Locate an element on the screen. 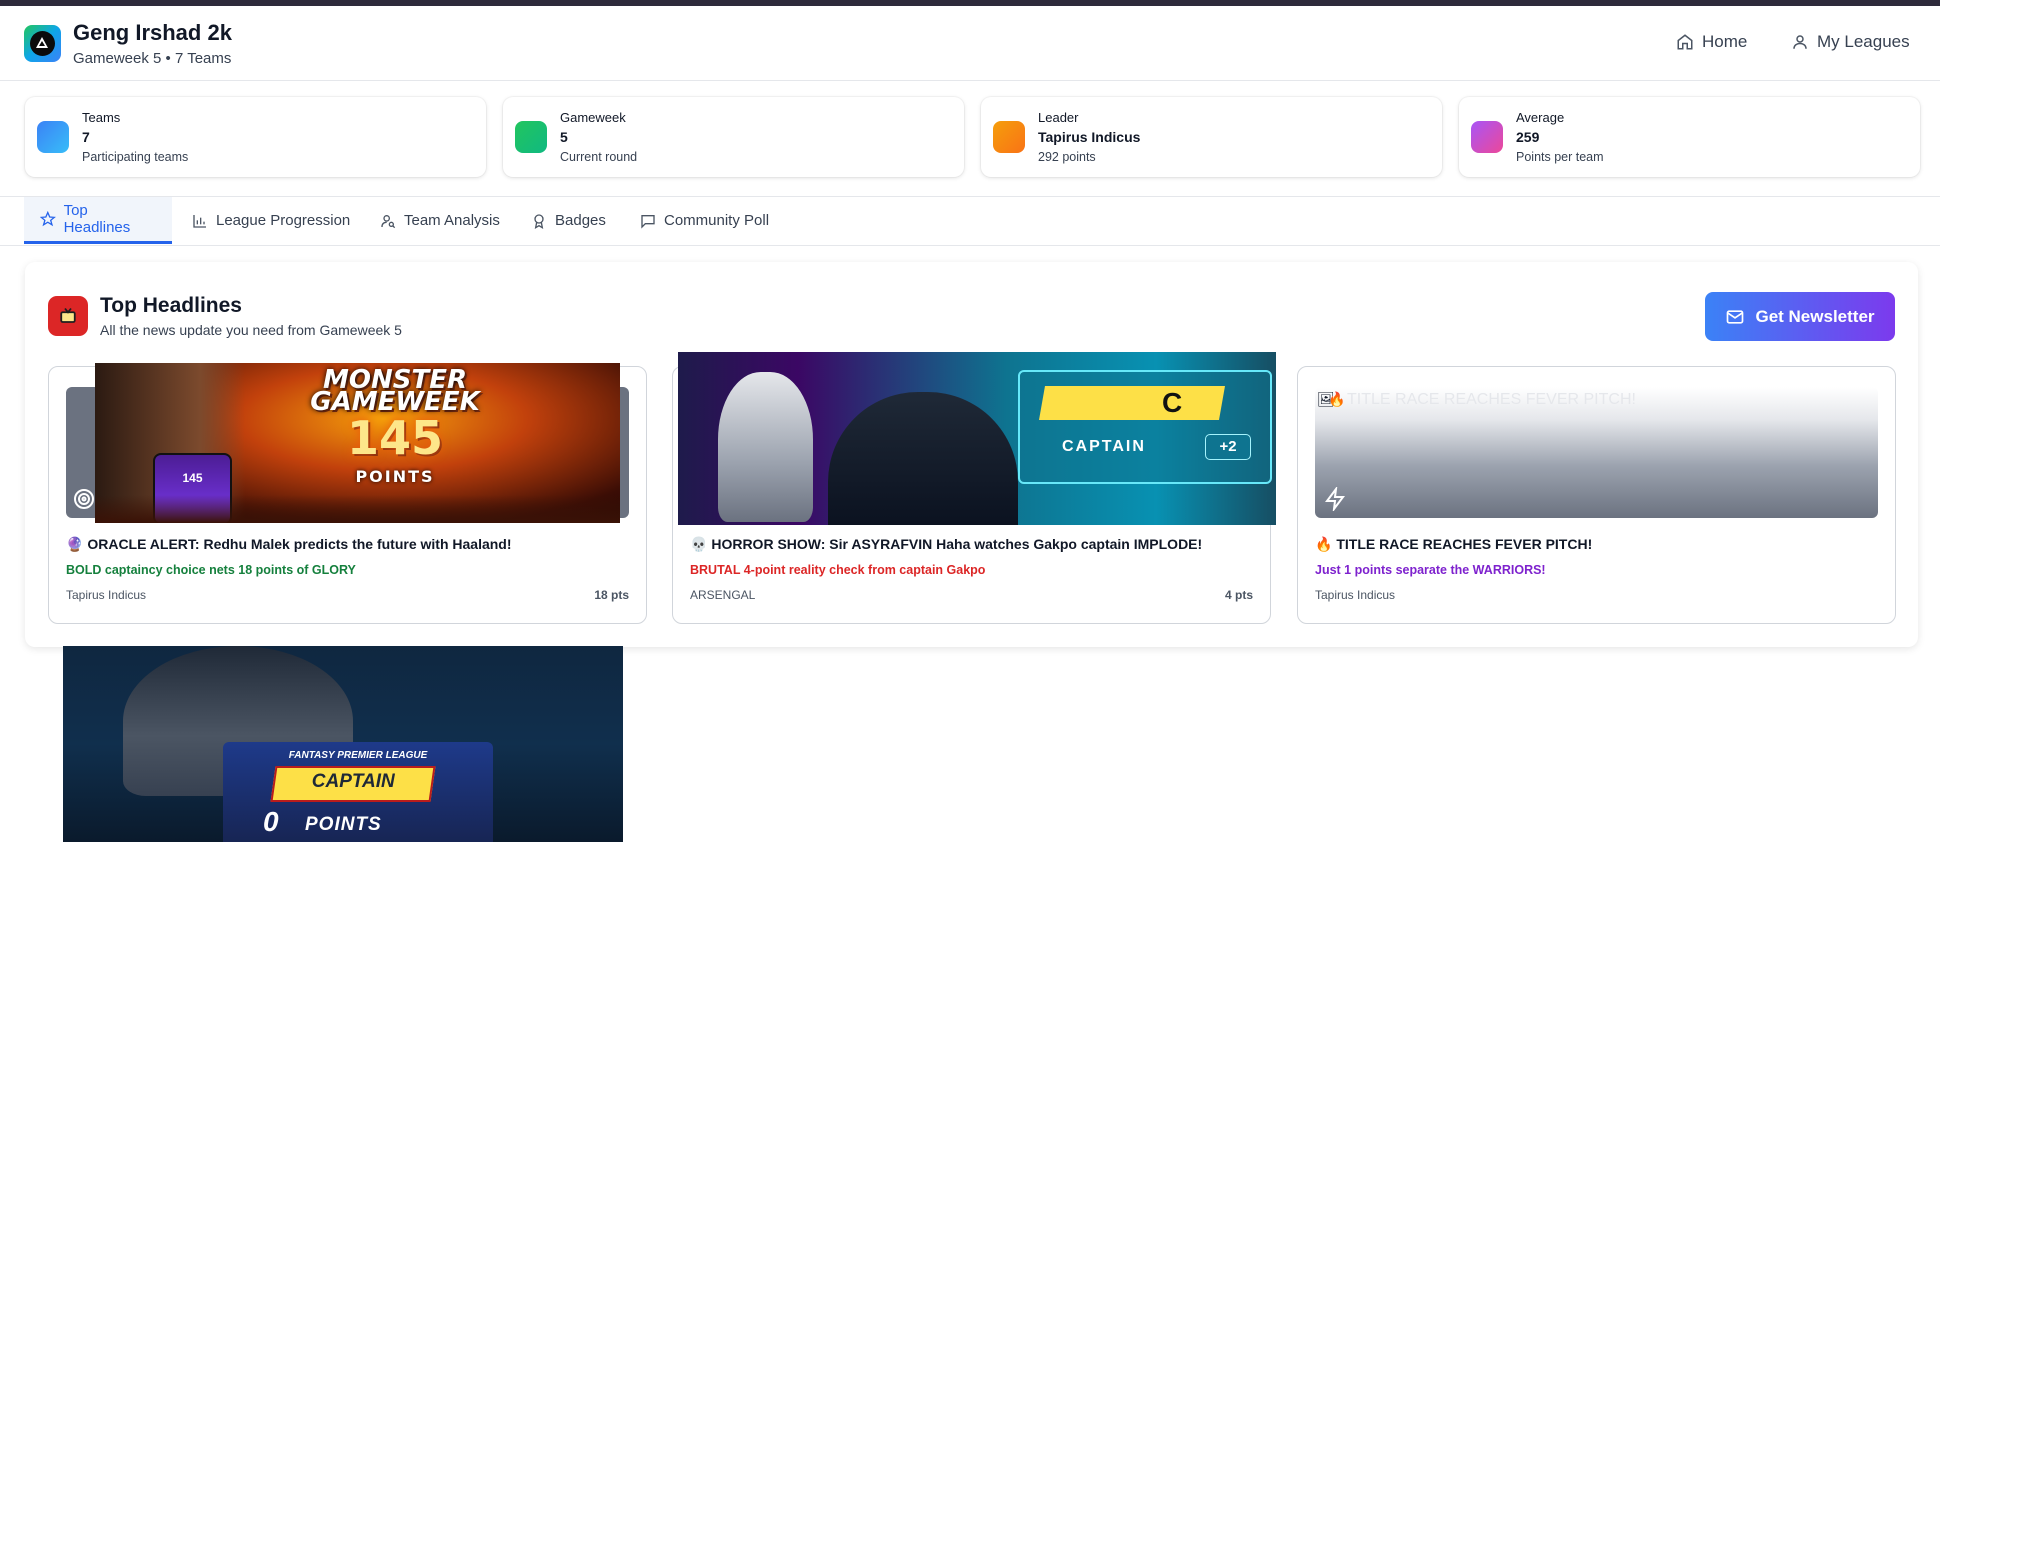  phone-points: 145 is located at coordinates (192, 478).